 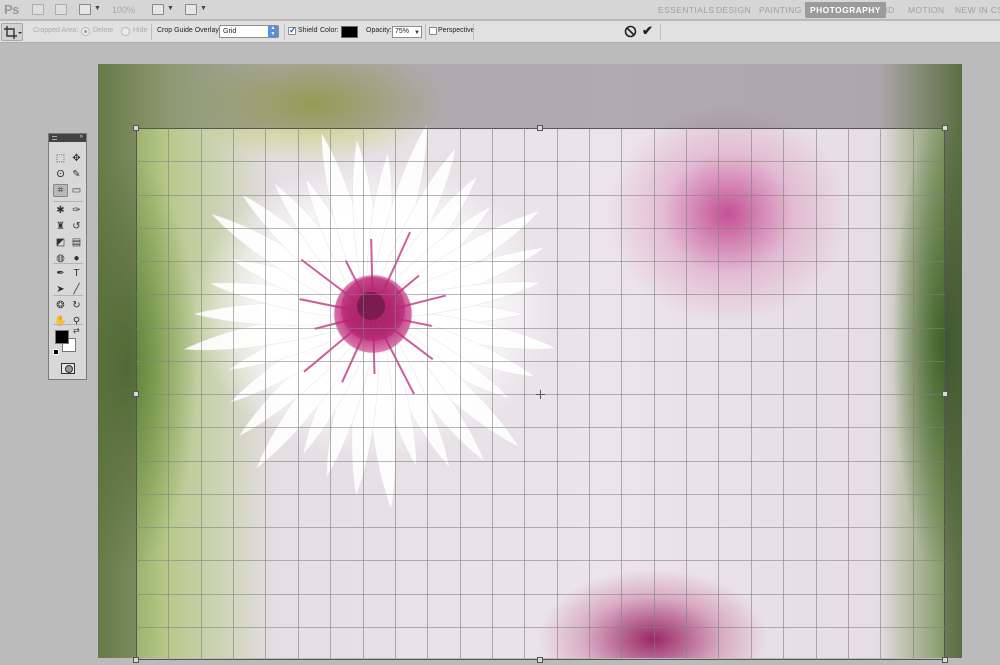 What do you see at coordinates (889, 10) in the screenshot?
I see `workspace-3d: 3D` at bounding box center [889, 10].